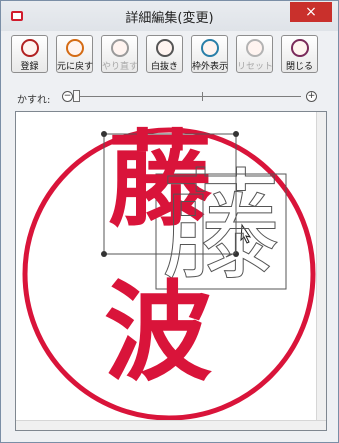  What do you see at coordinates (34, 100) in the screenshot?
I see `blur-label: かすれ:` at bounding box center [34, 100].